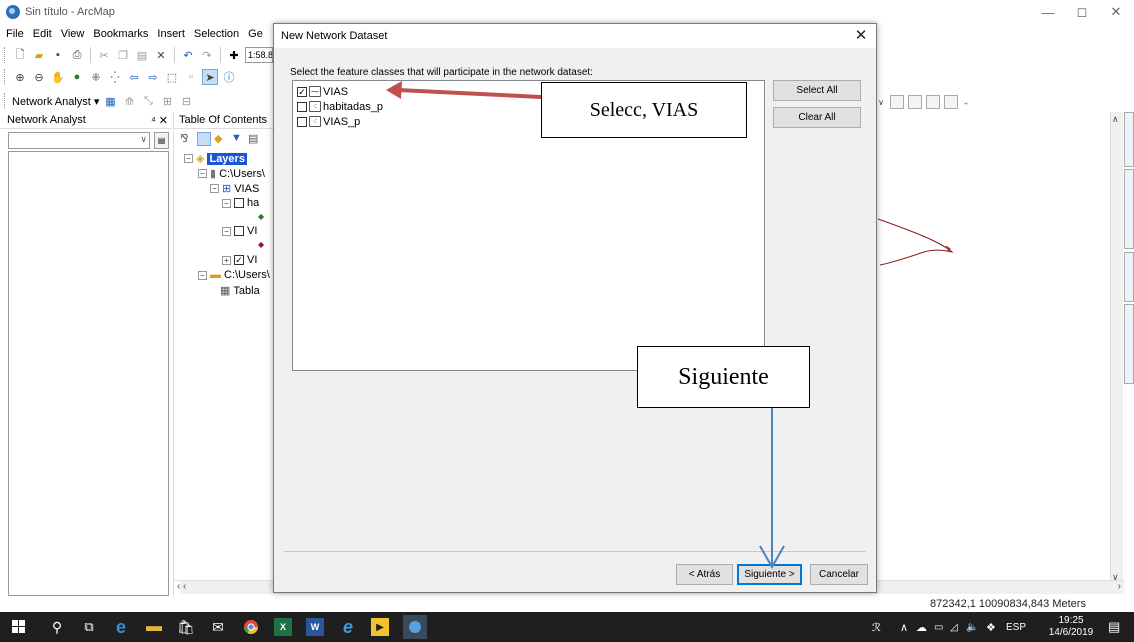 The image size is (1134, 642). Describe the element at coordinates (172, 77) in the screenshot. I see `select-features-icon: ⬚` at that location.